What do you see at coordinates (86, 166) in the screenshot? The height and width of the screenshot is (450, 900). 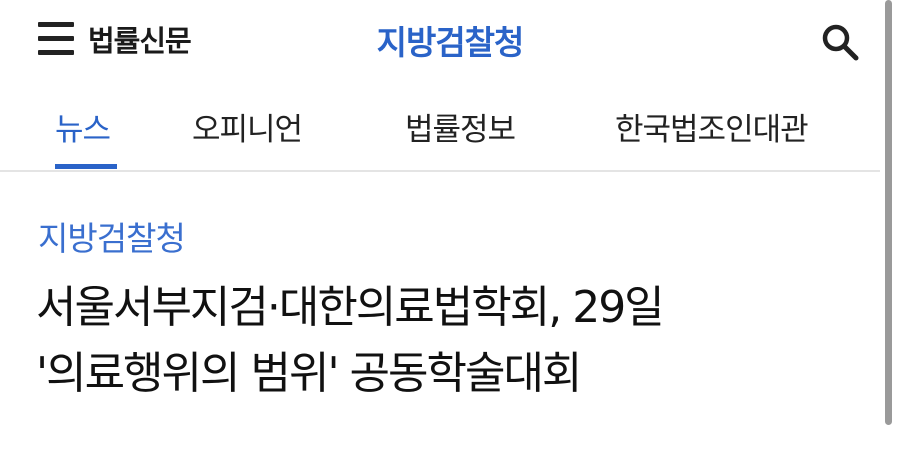 I see `active-tab-indicator` at bounding box center [86, 166].